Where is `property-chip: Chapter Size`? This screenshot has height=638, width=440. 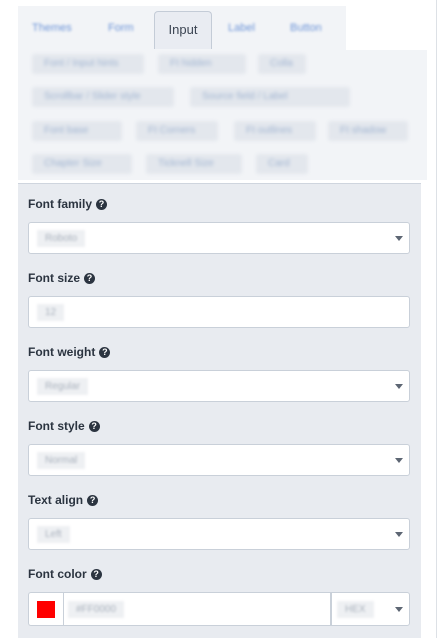 property-chip: Chapter Size is located at coordinates (82, 164).